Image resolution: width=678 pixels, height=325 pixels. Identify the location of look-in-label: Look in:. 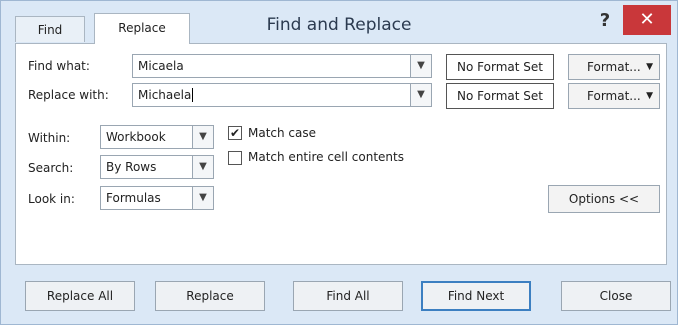
(51, 199).